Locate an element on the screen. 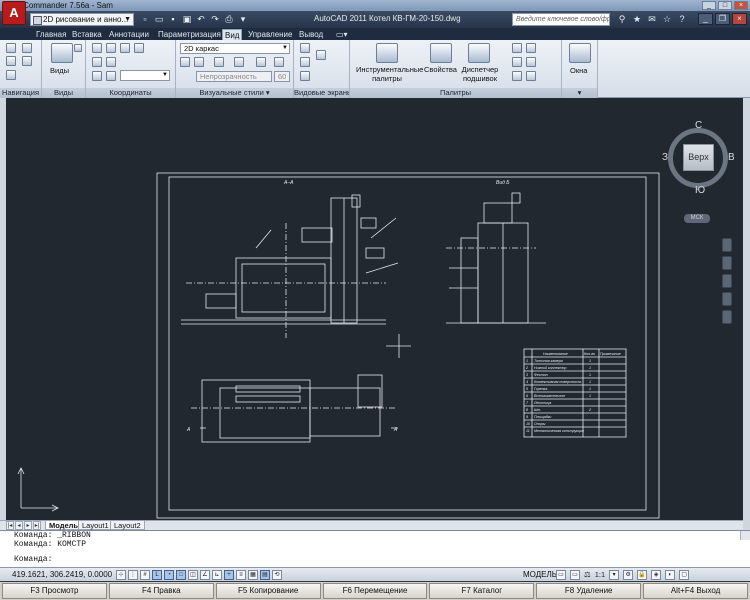  viewcube-face-top: Верх is located at coordinates (698, 157).